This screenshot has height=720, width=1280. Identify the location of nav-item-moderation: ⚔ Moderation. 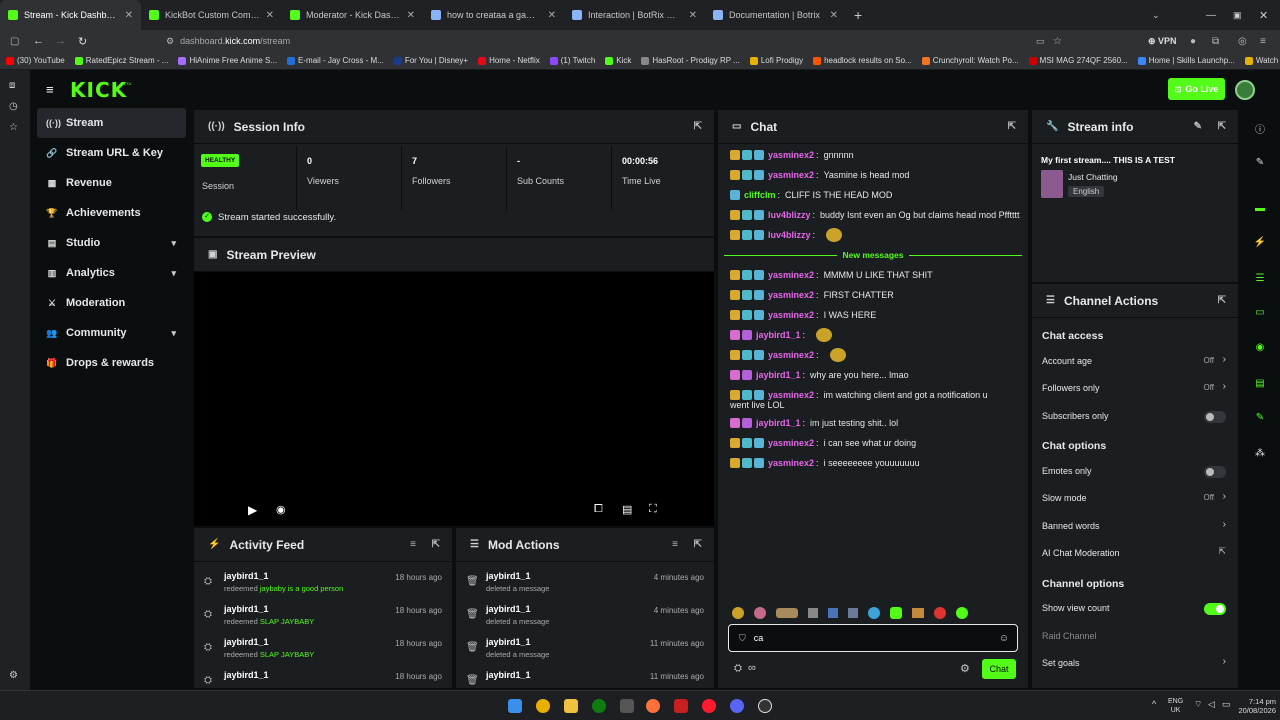
(110, 303).